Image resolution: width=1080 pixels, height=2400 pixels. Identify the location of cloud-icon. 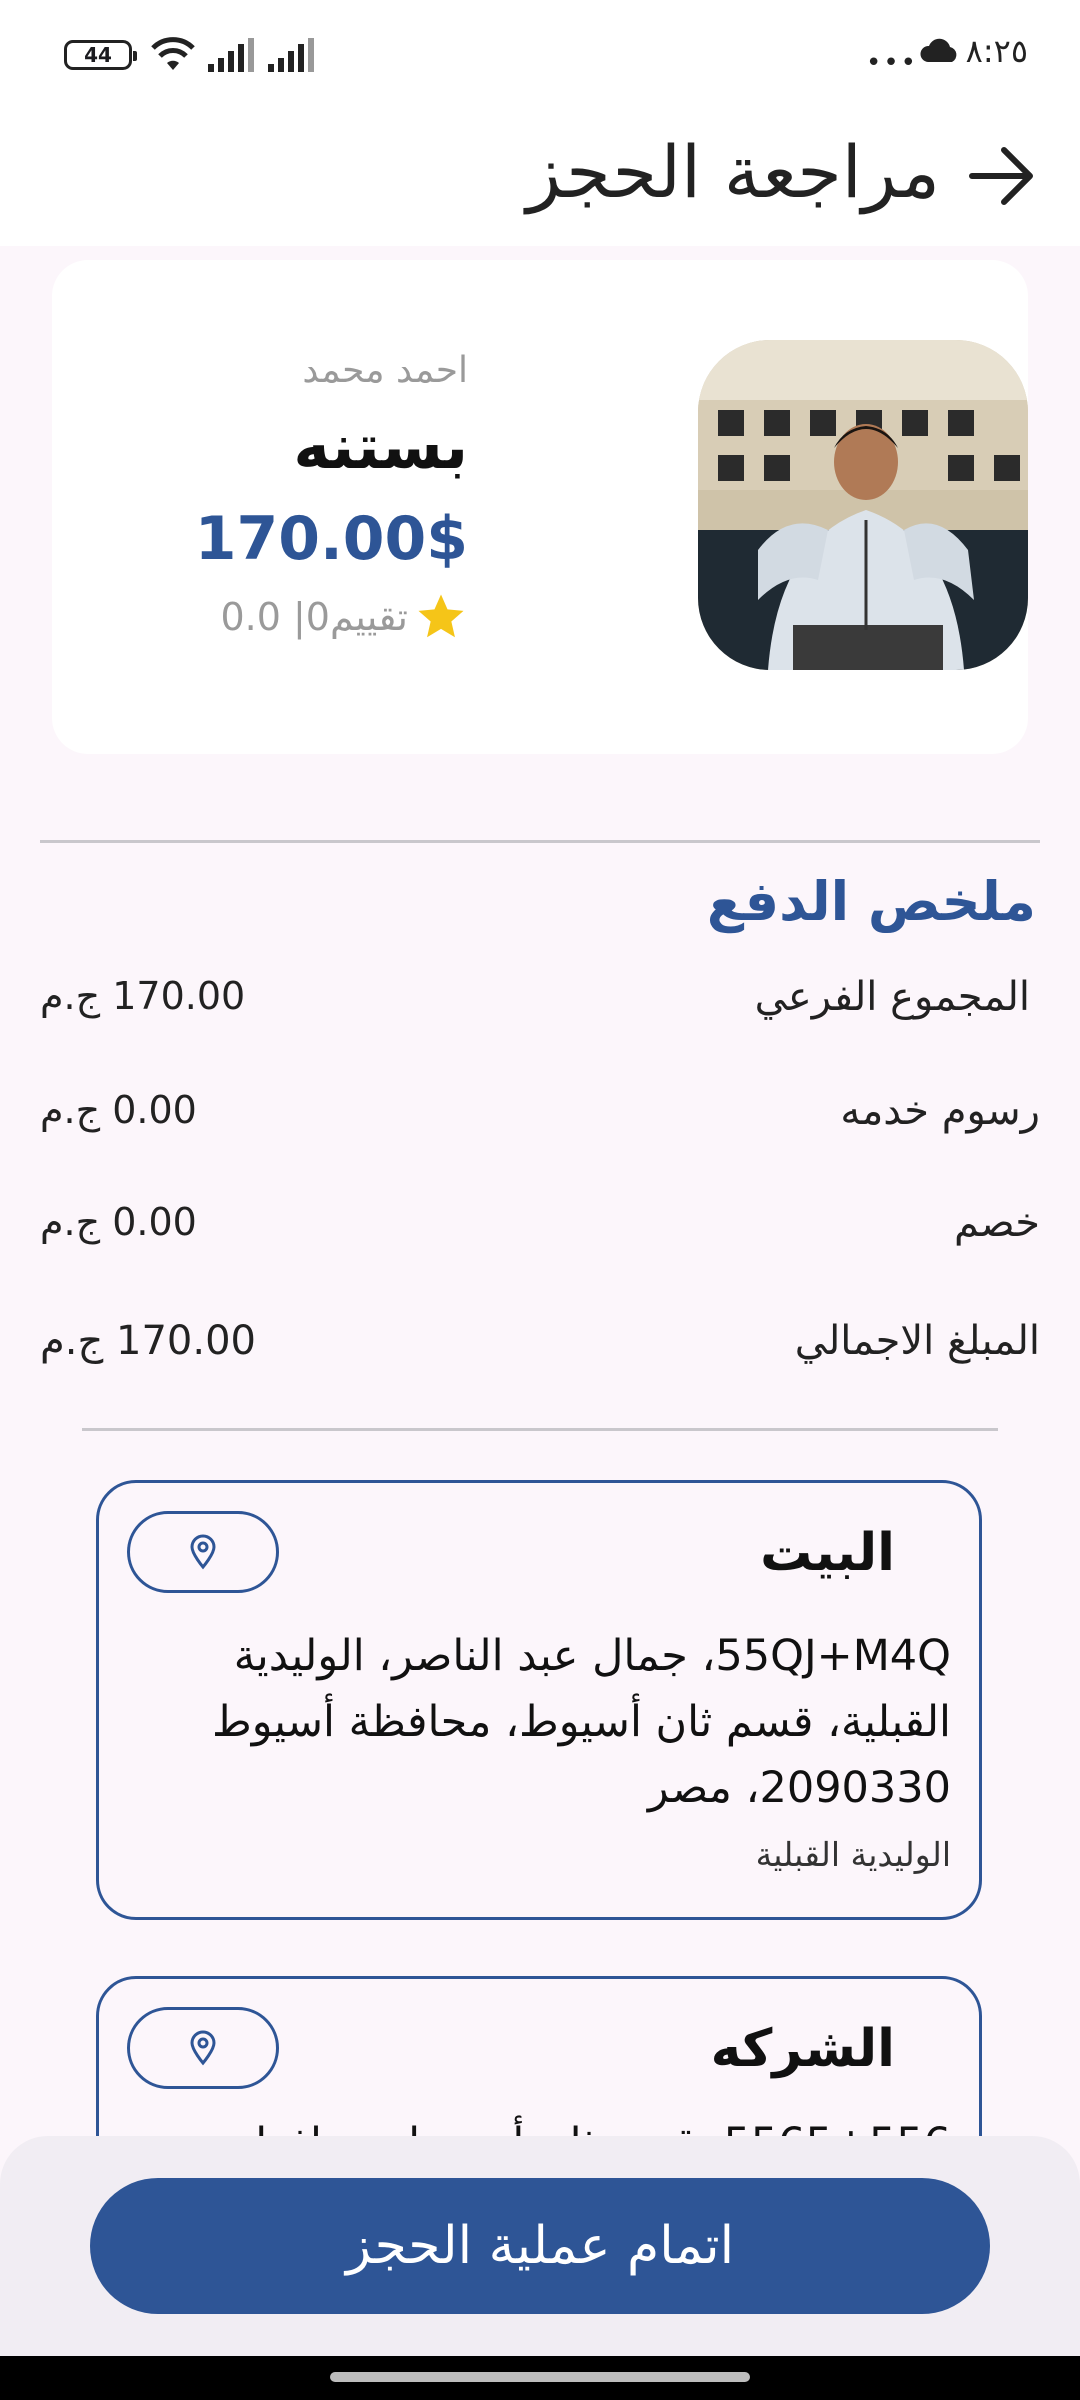
(938, 50).